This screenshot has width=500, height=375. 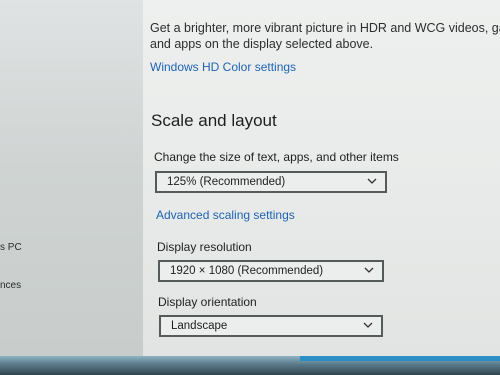 What do you see at coordinates (214, 120) in the screenshot?
I see `section-title-scale-layout: Scale and layout` at bounding box center [214, 120].